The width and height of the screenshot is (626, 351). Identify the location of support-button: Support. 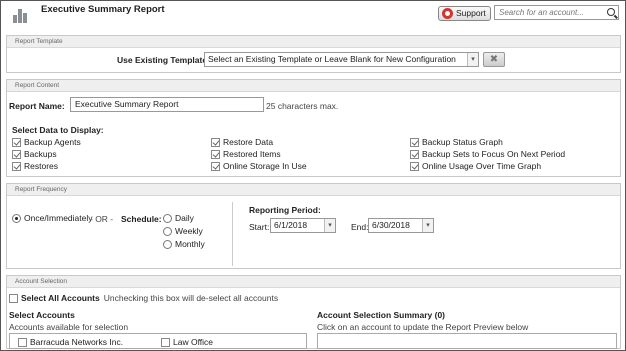
(464, 13).